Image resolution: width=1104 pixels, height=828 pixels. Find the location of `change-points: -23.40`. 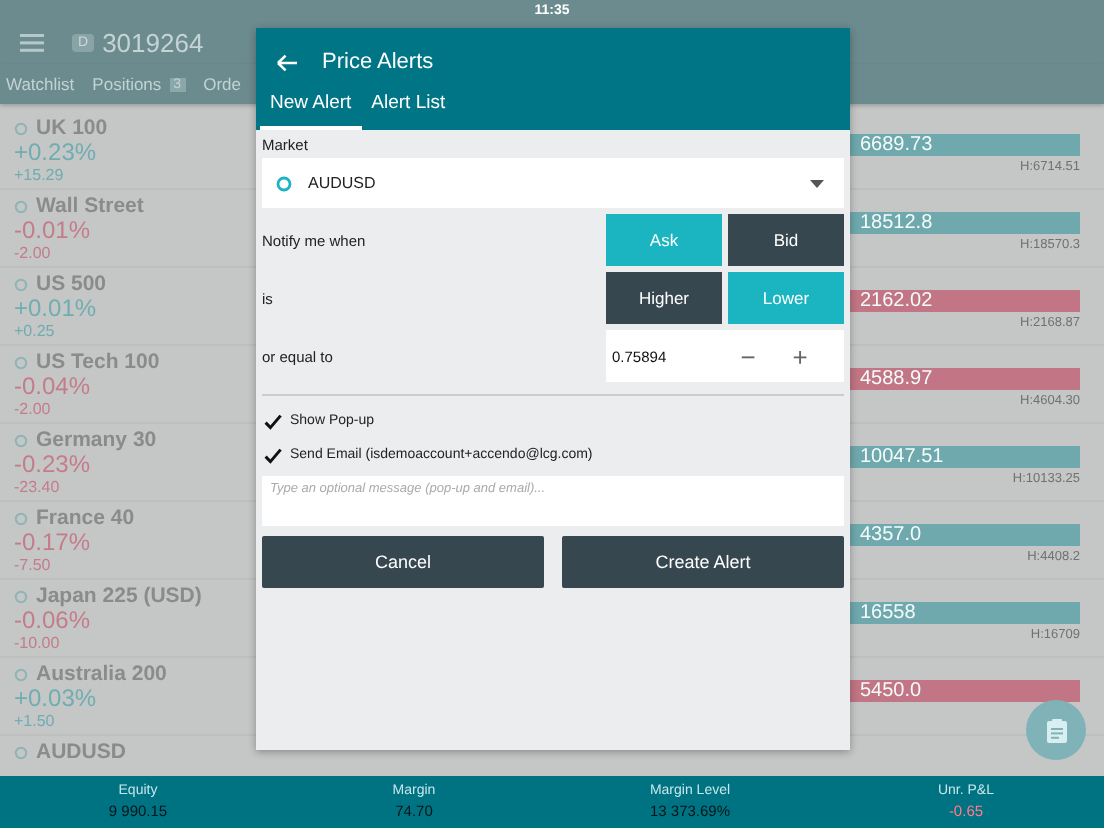

change-points: -23.40 is located at coordinates (38, 487).